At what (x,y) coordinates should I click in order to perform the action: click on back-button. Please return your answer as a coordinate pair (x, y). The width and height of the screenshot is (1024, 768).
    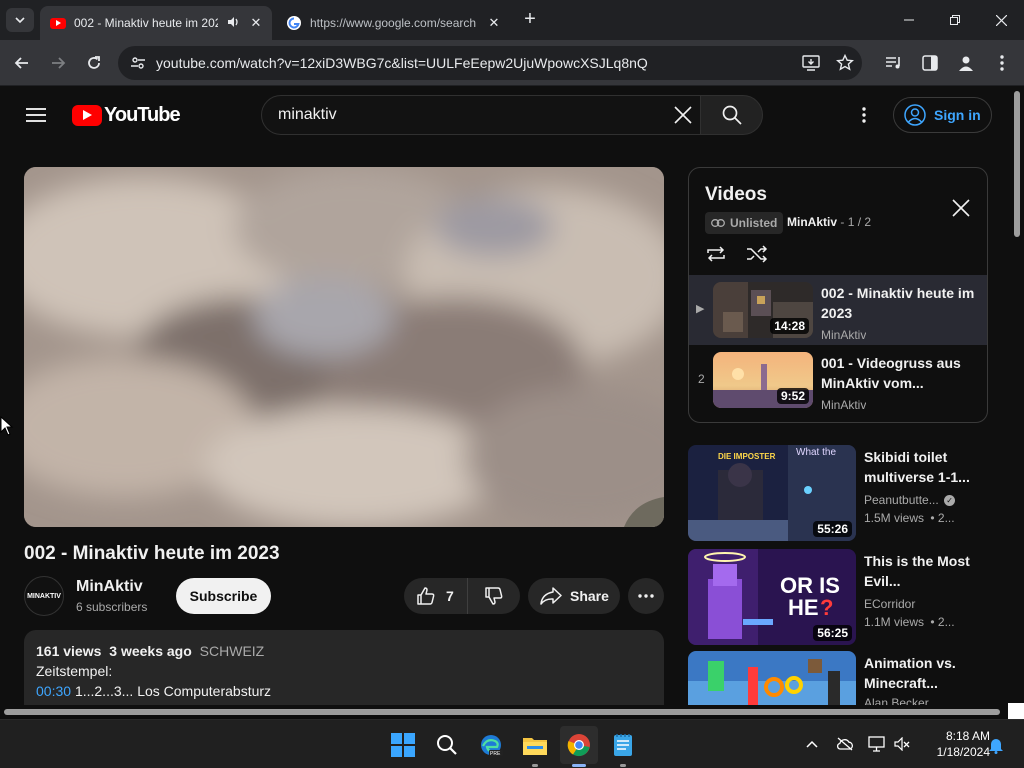
    Looking at the image, I should click on (22, 63).